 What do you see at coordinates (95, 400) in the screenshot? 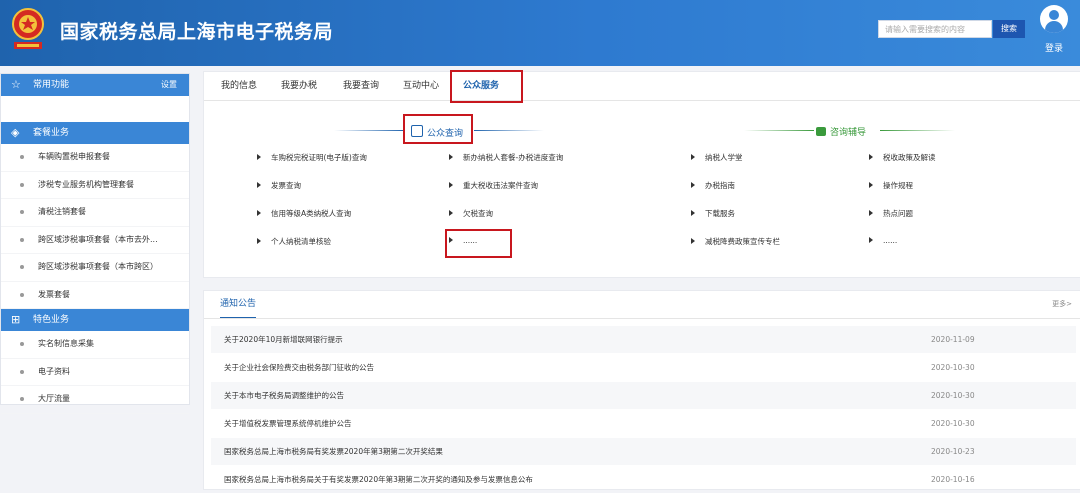
I see `sidebar-item: 大厅流量` at bounding box center [95, 400].